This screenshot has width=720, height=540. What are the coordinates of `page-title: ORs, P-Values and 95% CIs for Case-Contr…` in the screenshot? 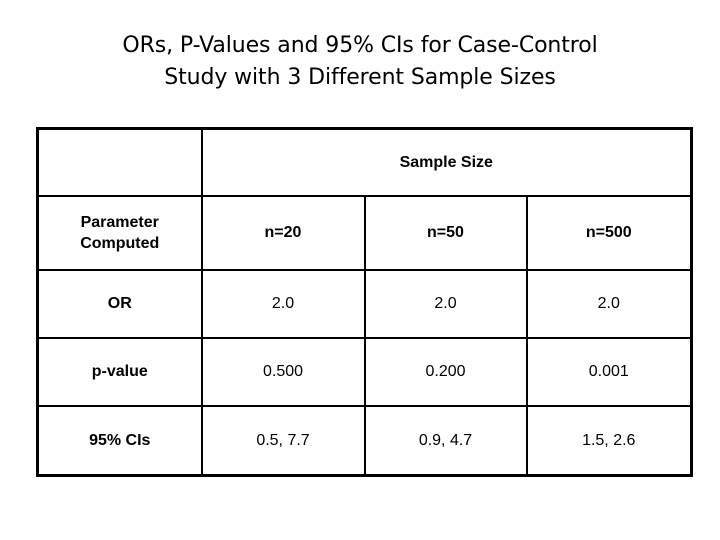 It's located at (360, 62).